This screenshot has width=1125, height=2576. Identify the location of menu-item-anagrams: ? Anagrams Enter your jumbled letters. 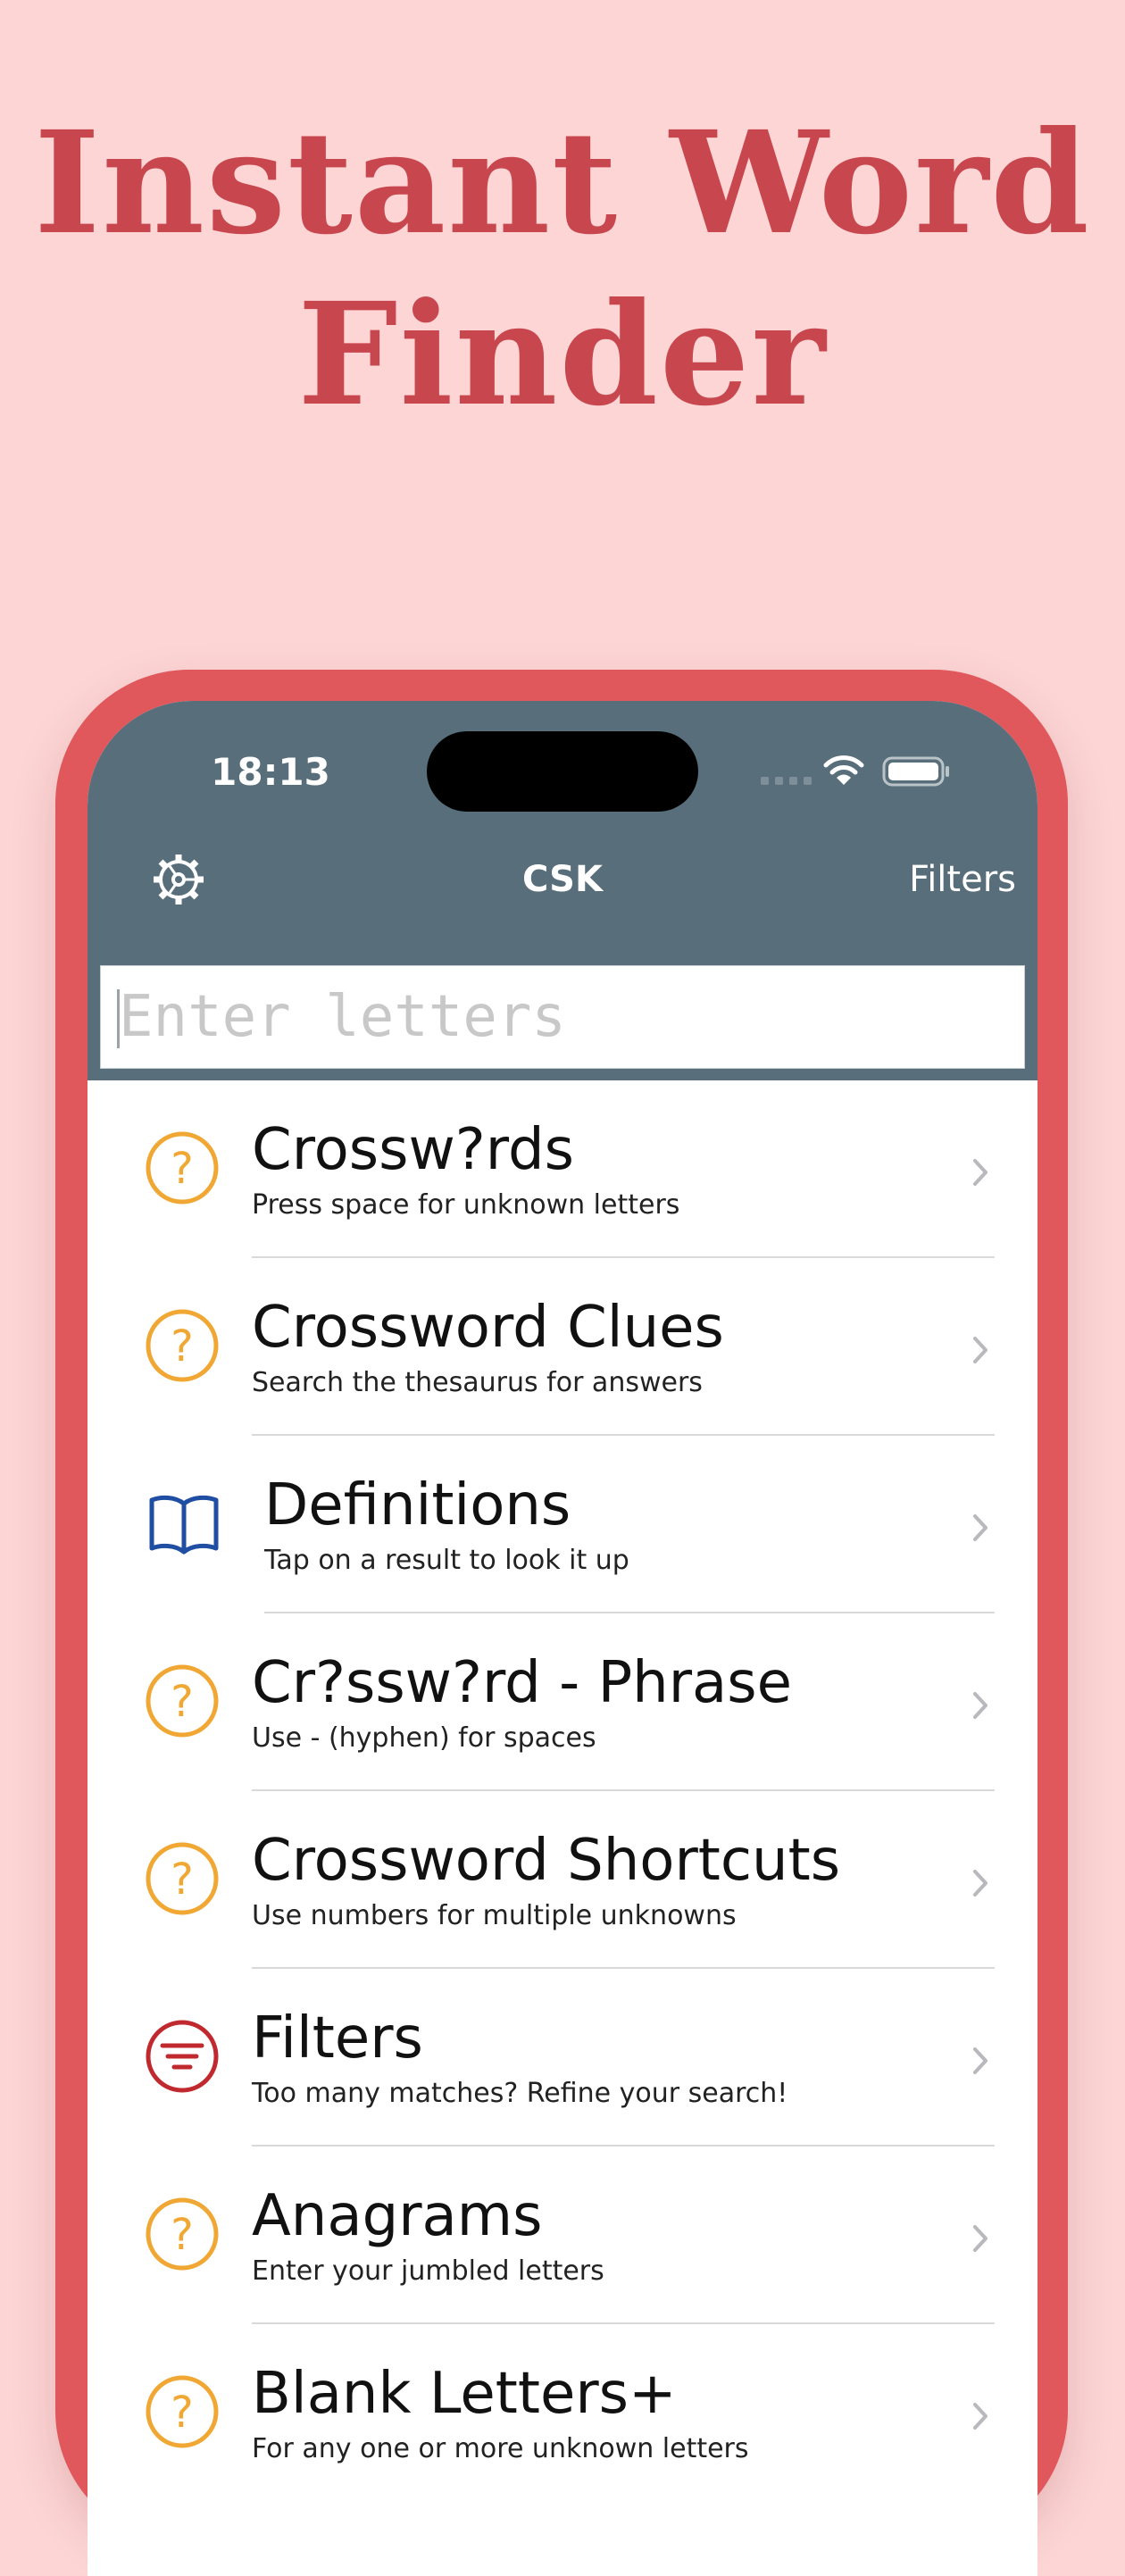
(563, 2235).